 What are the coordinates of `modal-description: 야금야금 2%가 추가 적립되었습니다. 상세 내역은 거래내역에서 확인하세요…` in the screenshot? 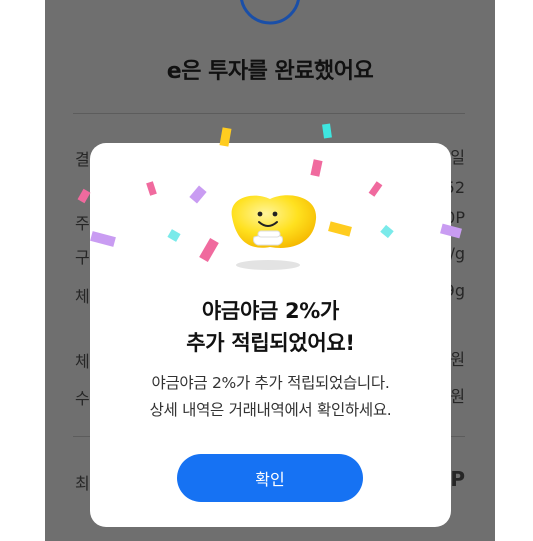 It's located at (270, 397).